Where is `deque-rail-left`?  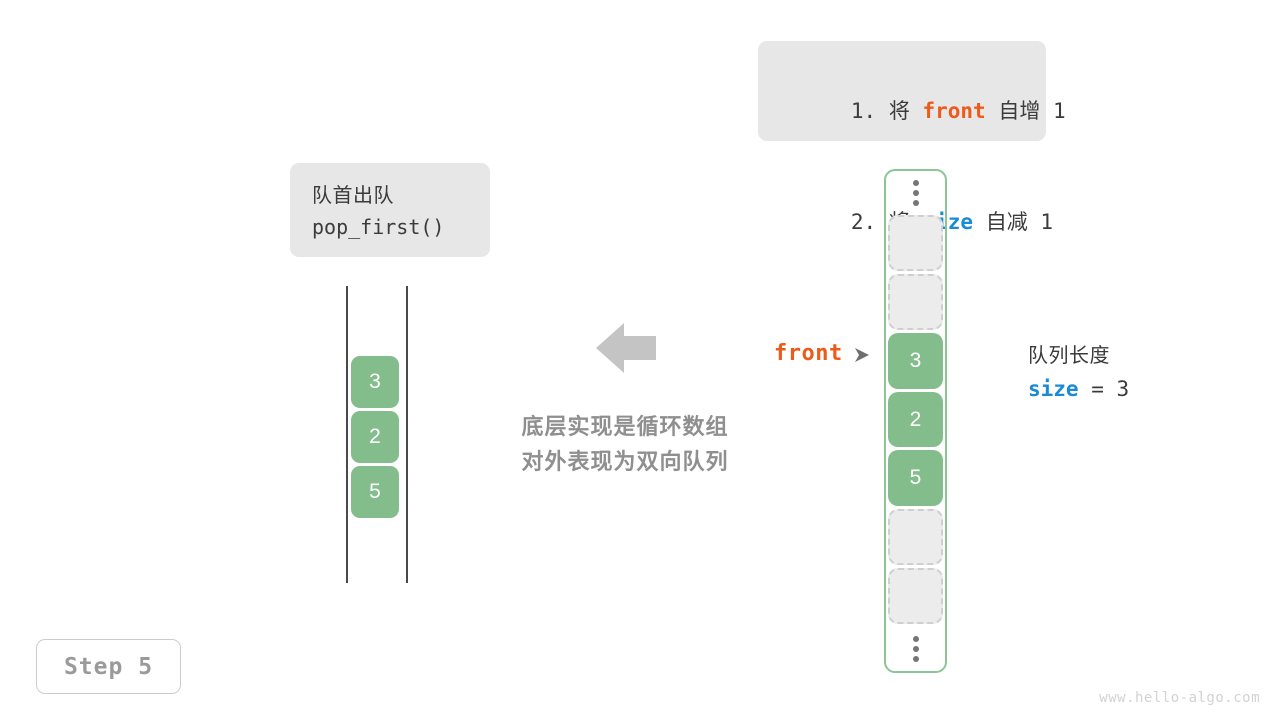
deque-rail-left is located at coordinates (347, 434).